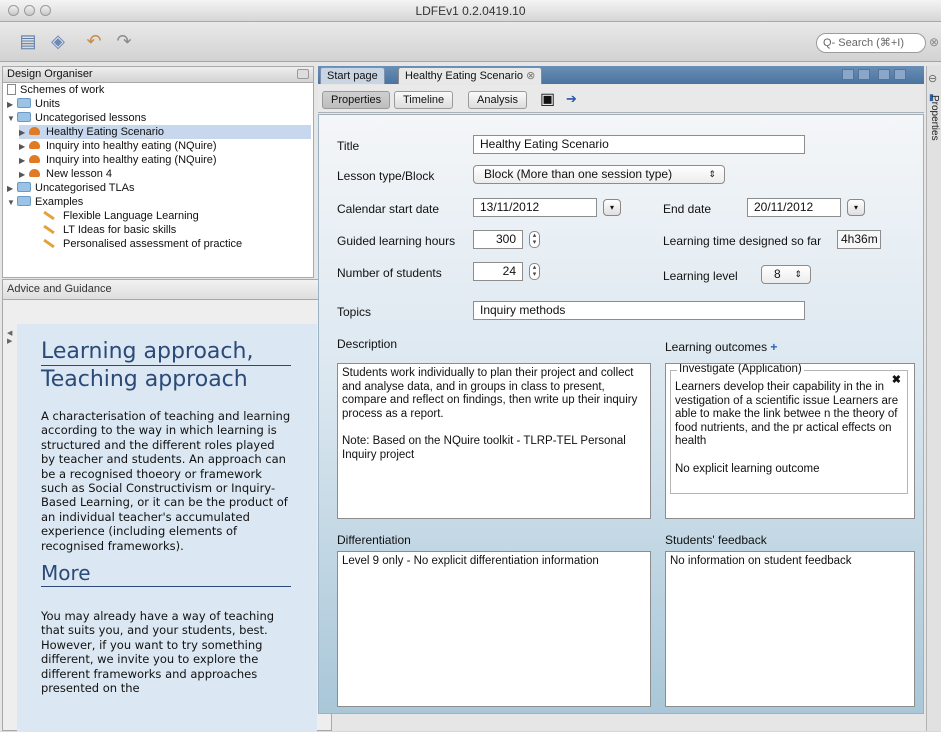  What do you see at coordinates (639, 144) in the screenshot?
I see `title-field: Healthy Eating Scenario` at bounding box center [639, 144].